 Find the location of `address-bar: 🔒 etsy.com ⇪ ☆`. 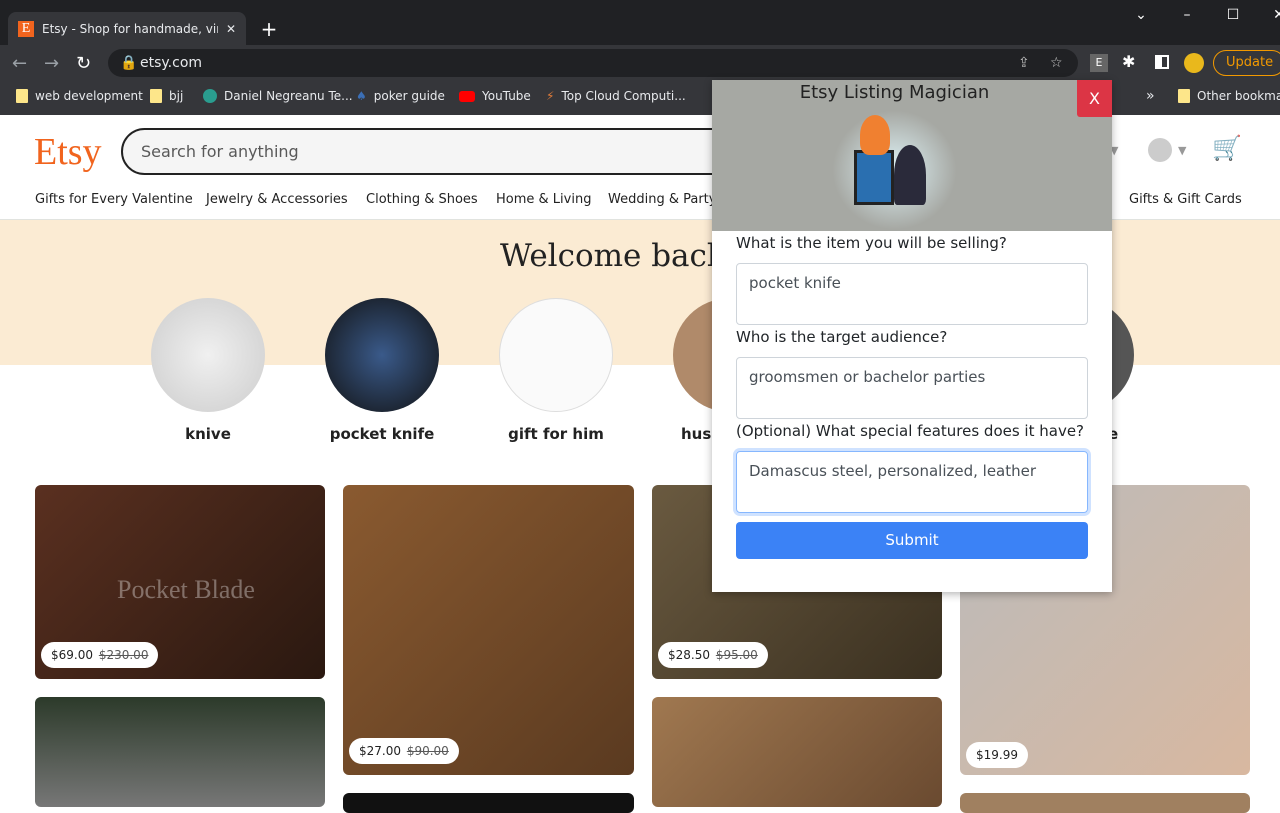

address-bar: 🔒 etsy.com ⇪ ☆ is located at coordinates (593, 63).